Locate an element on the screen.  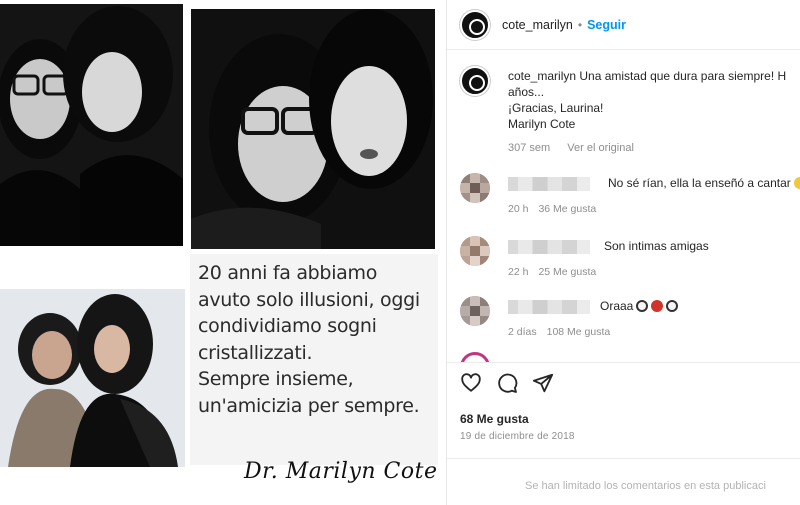
laughing-emoji-icon is located at coordinates (796, 183).